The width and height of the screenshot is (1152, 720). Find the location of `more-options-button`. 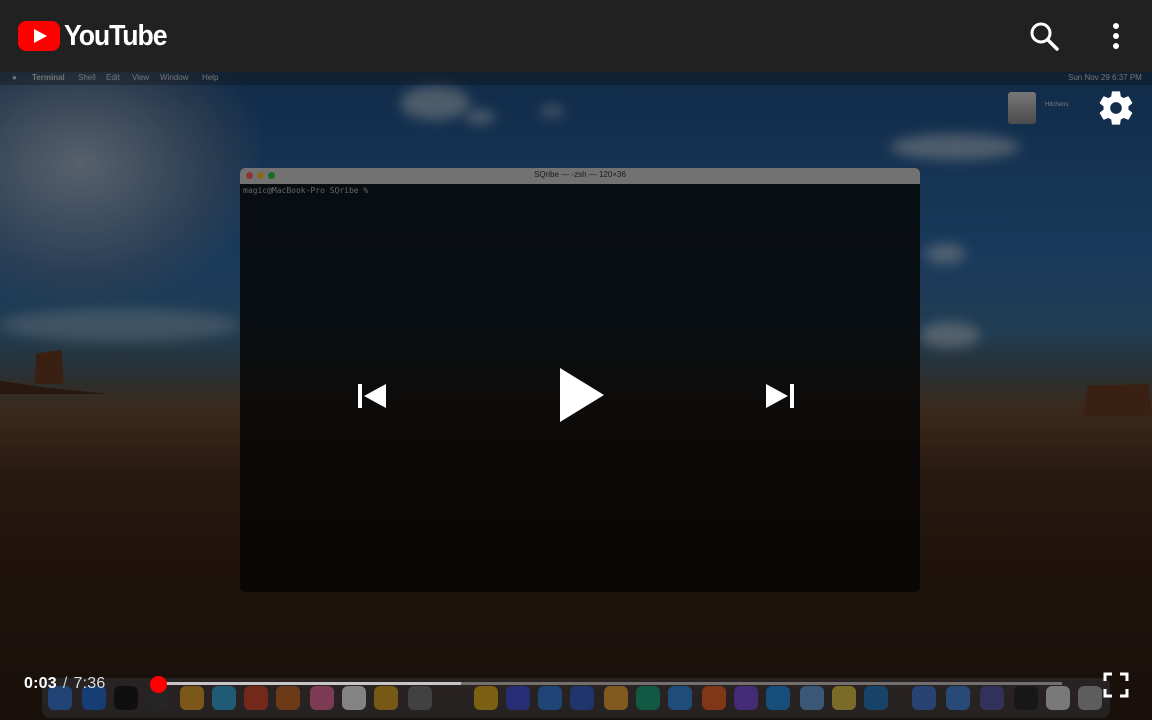

more-options-button is located at coordinates (1116, 36).